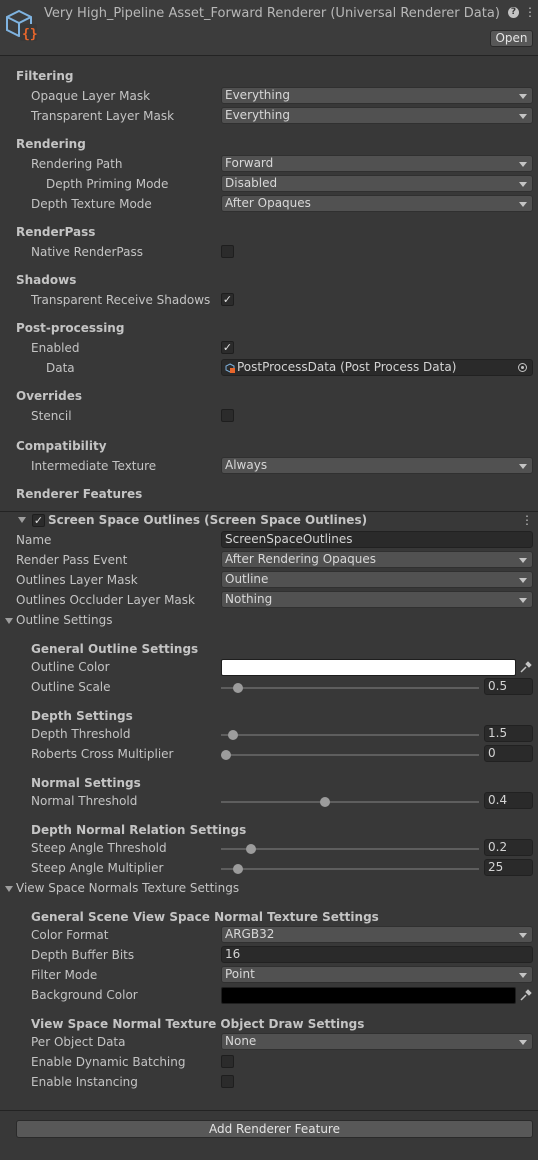 This screenshot has width=538, height=1160. What do you see at coordinates (511, 38) in the screenshot?
I see `open-button: Open` at bounding box center [511, 38].